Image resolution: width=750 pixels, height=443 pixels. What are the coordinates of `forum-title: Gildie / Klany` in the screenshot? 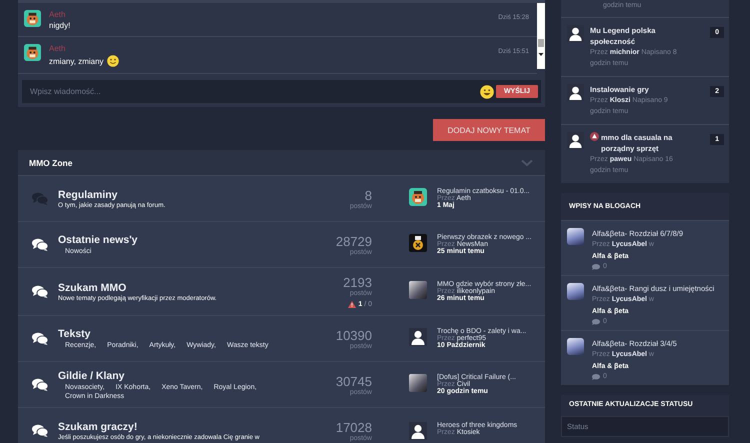 It's located at (186, 376).